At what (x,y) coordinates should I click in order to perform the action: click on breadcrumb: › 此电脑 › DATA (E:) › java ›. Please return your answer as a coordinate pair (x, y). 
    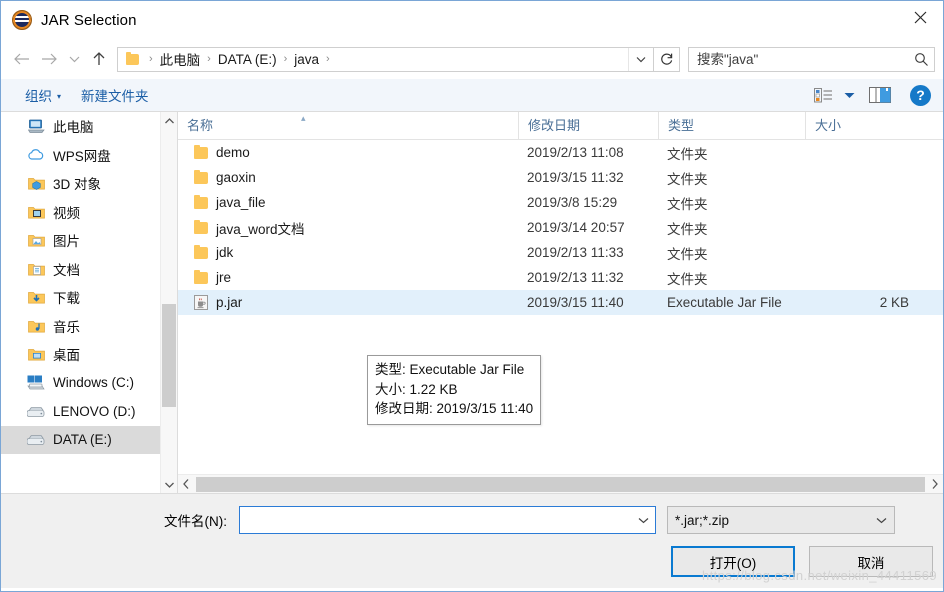
    Looking at the image, I should click on (385, 59).